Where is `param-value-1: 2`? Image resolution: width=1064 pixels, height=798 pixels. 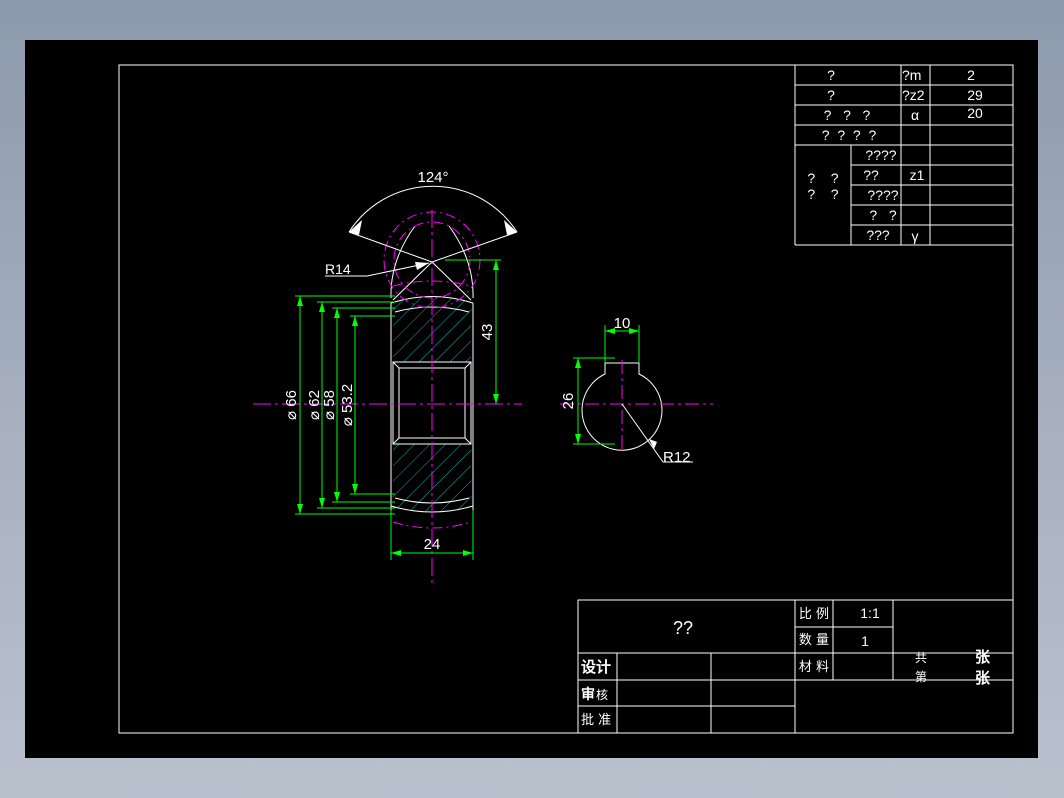
param-value-1: 2 is located at coordinates (971, 75).